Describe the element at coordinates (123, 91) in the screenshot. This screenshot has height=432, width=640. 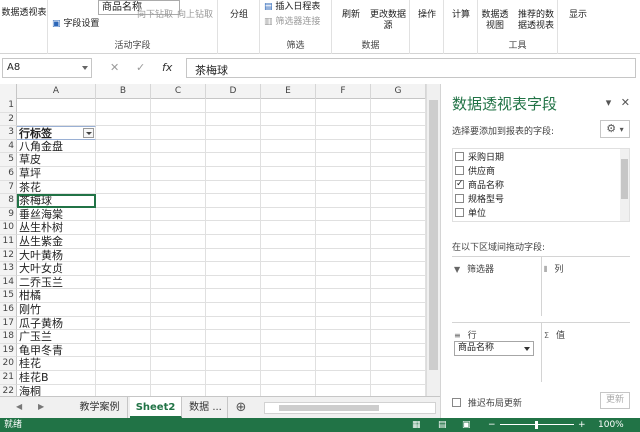
I see `column-header-b: B` at that location.